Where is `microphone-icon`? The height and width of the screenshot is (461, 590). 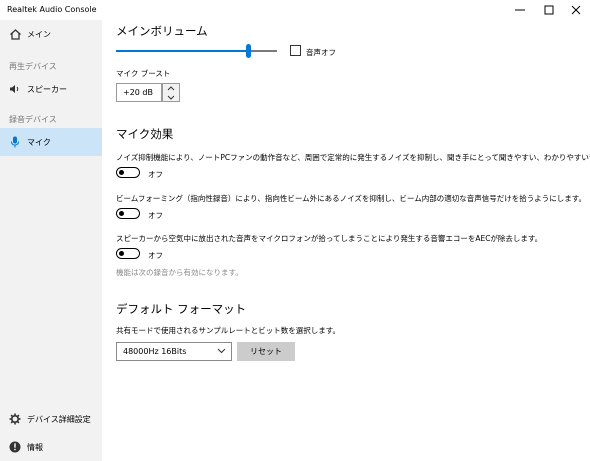 microphone-icon is located at coordinates (15, 142).